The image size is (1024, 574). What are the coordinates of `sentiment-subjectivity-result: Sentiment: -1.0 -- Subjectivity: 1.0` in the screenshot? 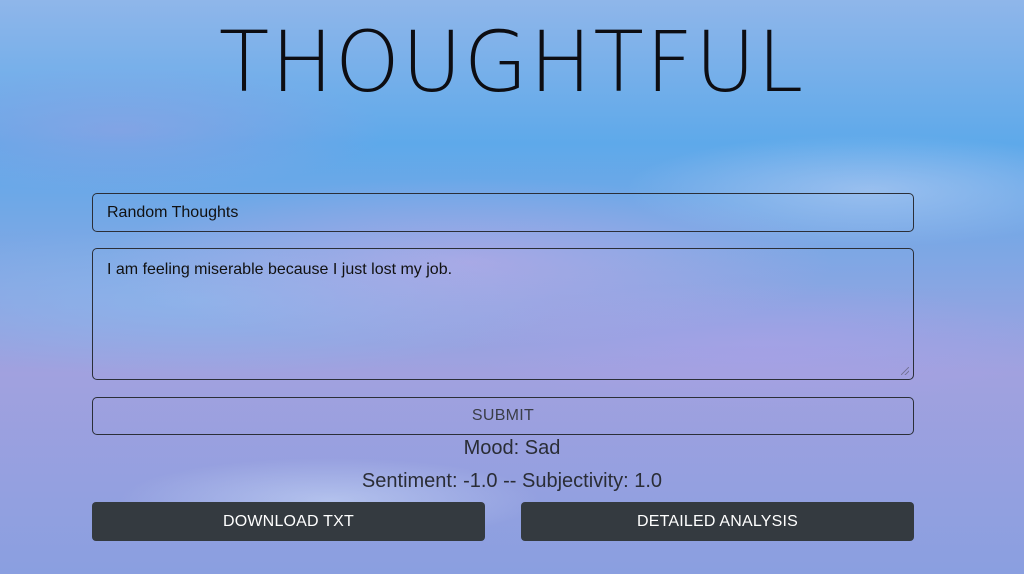 It's located at (512, 481).